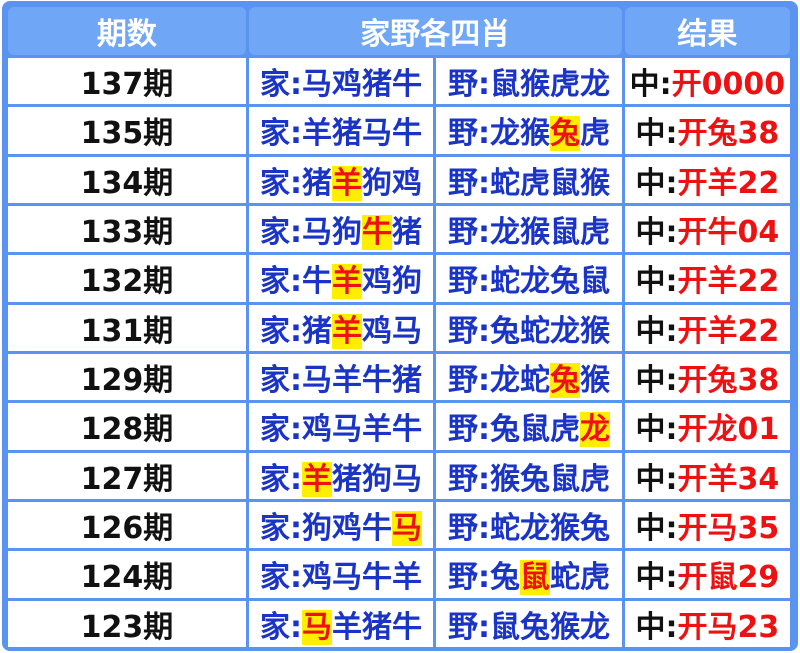  I want to click on wild-zodiac-cell: 野:龙猴兔虎, so click(529, 130).